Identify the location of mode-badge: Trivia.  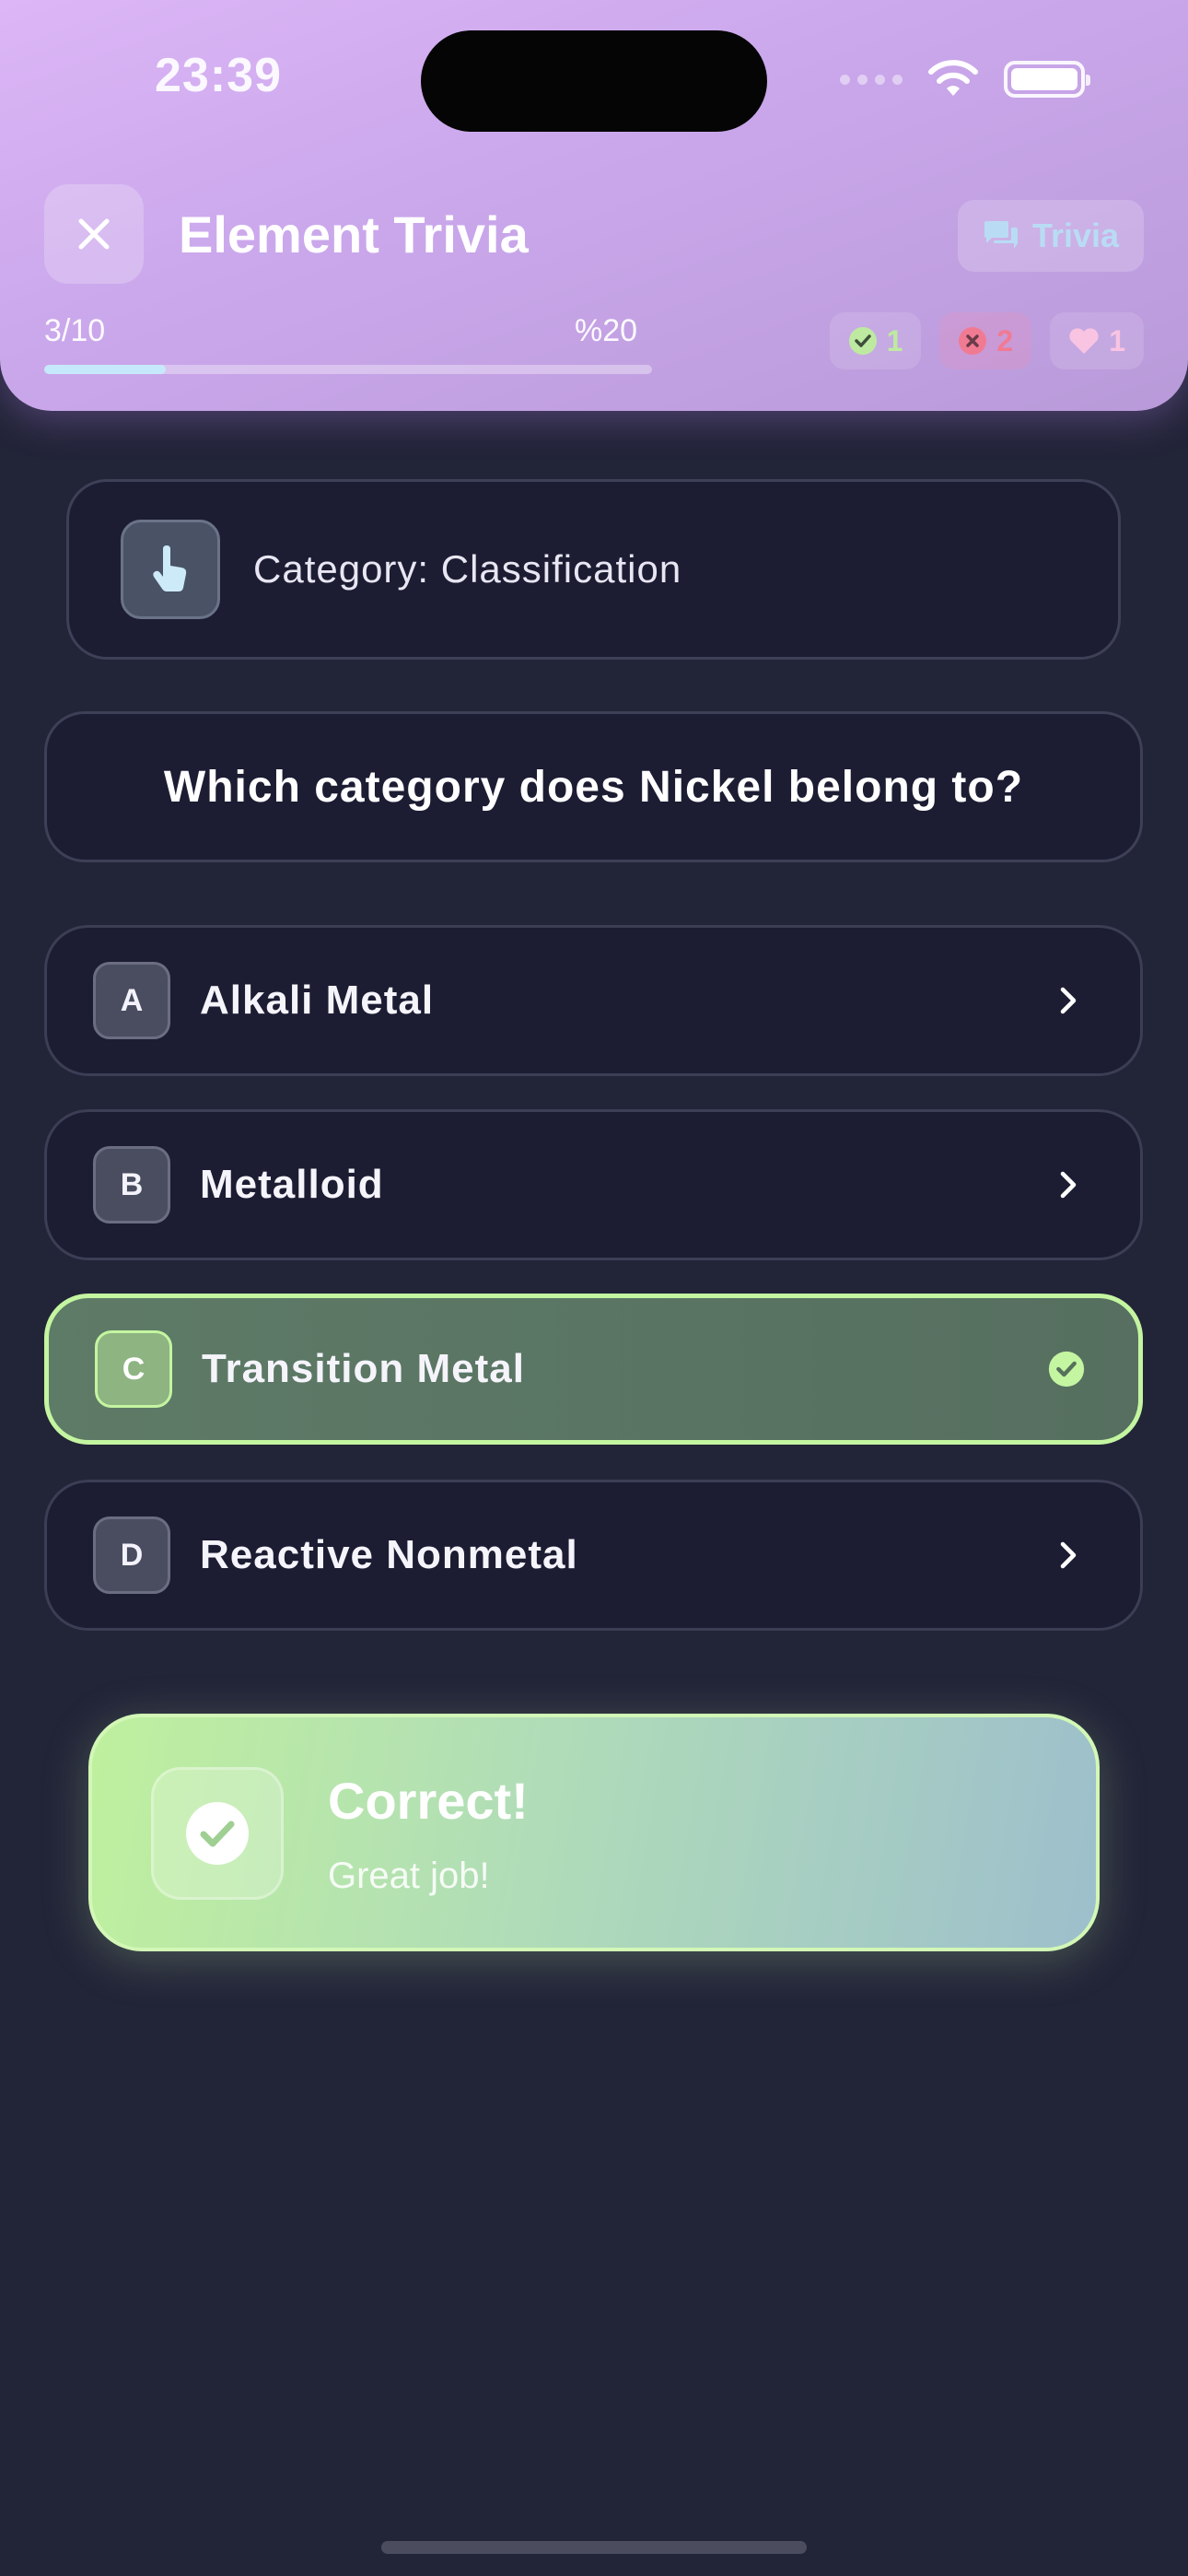
(1051, 236).